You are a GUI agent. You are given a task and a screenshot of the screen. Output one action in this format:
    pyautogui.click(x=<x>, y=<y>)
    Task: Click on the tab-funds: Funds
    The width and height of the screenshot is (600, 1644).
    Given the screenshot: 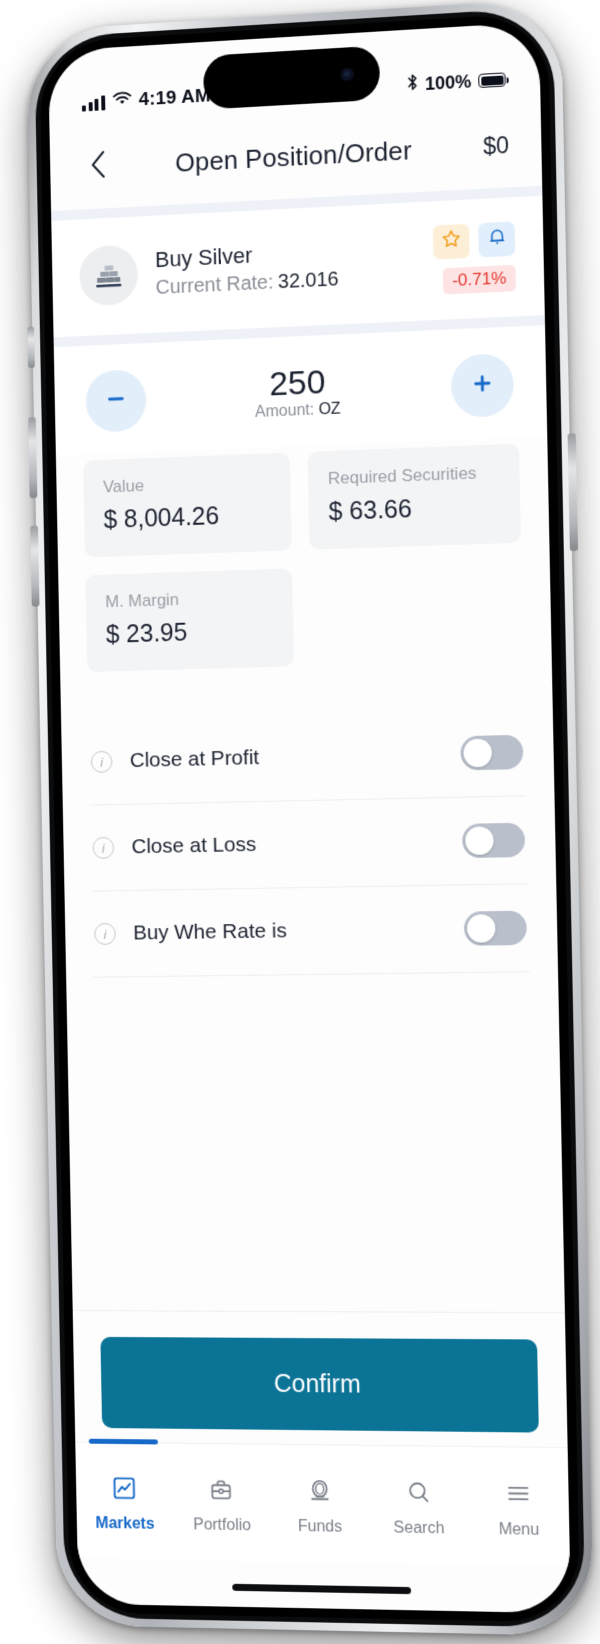 What is the action you would take?
    pyautogui.click(x=319, y=1504)
    